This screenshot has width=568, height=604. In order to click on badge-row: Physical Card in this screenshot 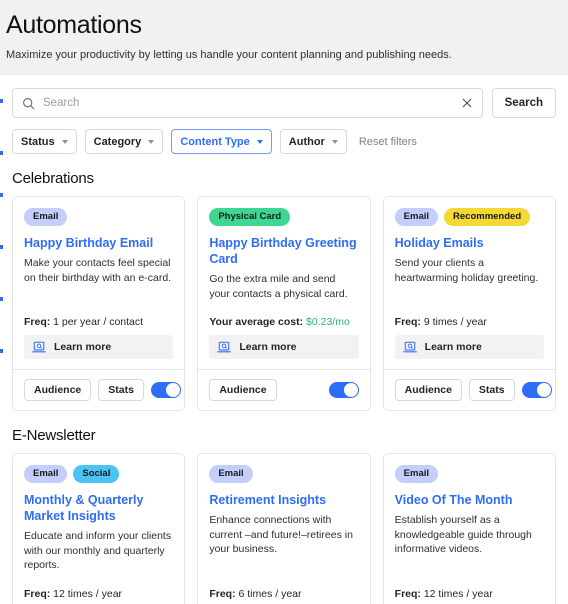, I will do `click(283, 217)`.